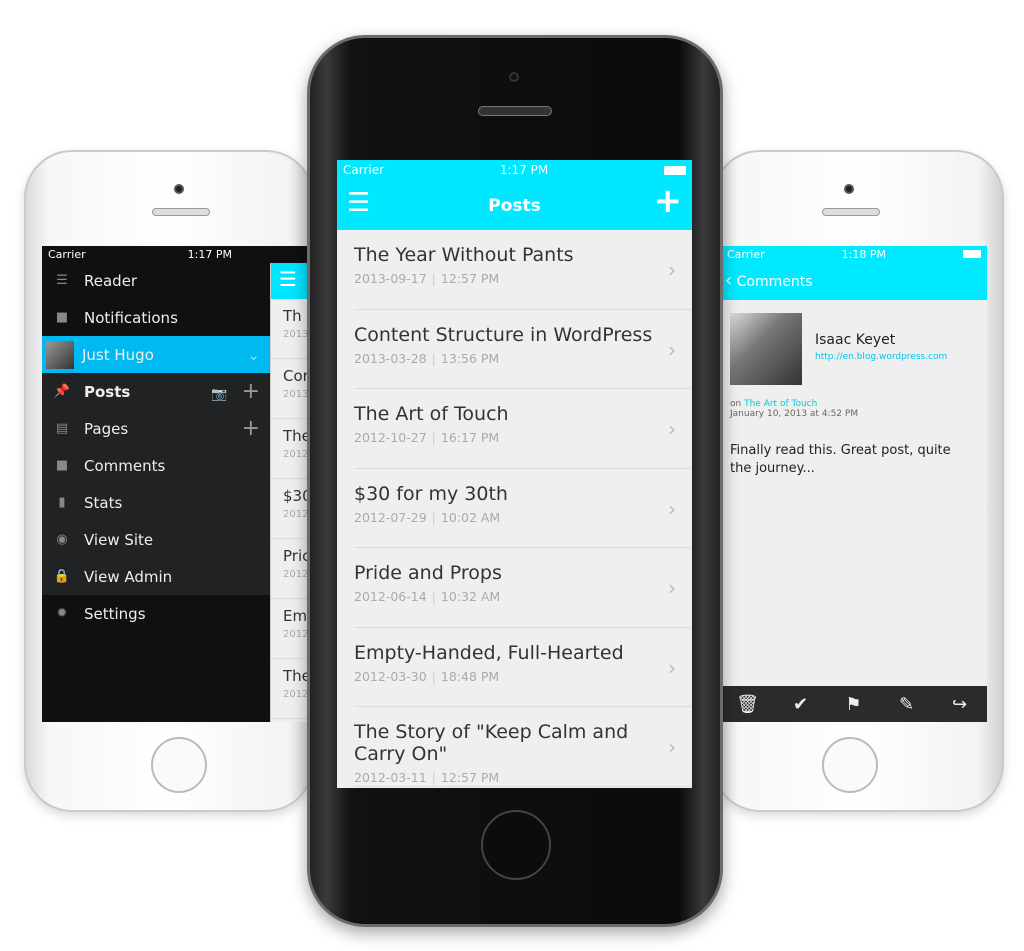 Image resolution: width=1024 pixels, height=951 pixels. What do you see at coordinates (853, 704) in the screenshot?
I see `flag-icon: ⚑` at bounding box center [853, 704].